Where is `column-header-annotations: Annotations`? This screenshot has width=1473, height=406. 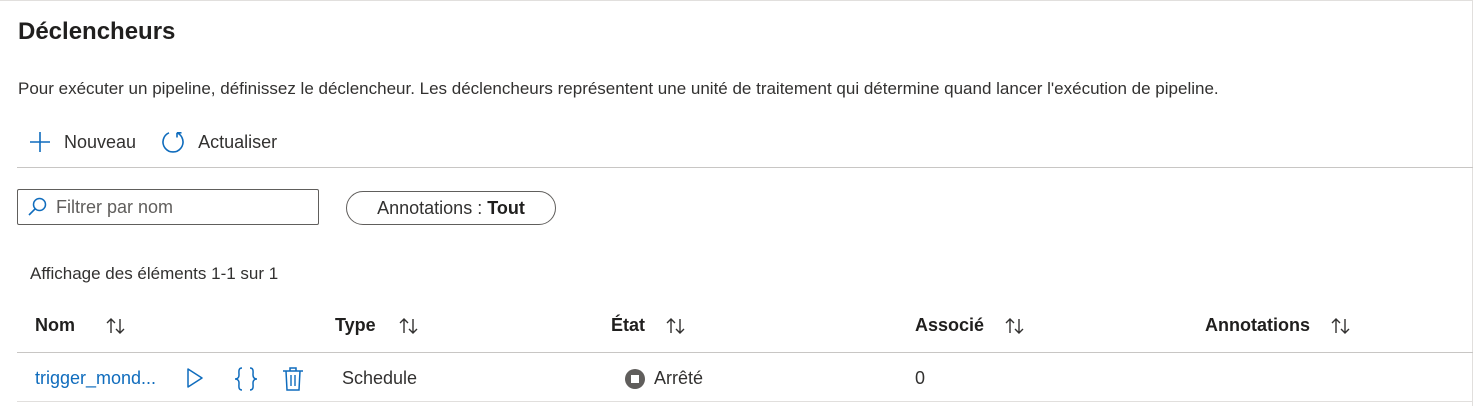
column-header-annotations: Annotations is located at coordinates (1278, 325).